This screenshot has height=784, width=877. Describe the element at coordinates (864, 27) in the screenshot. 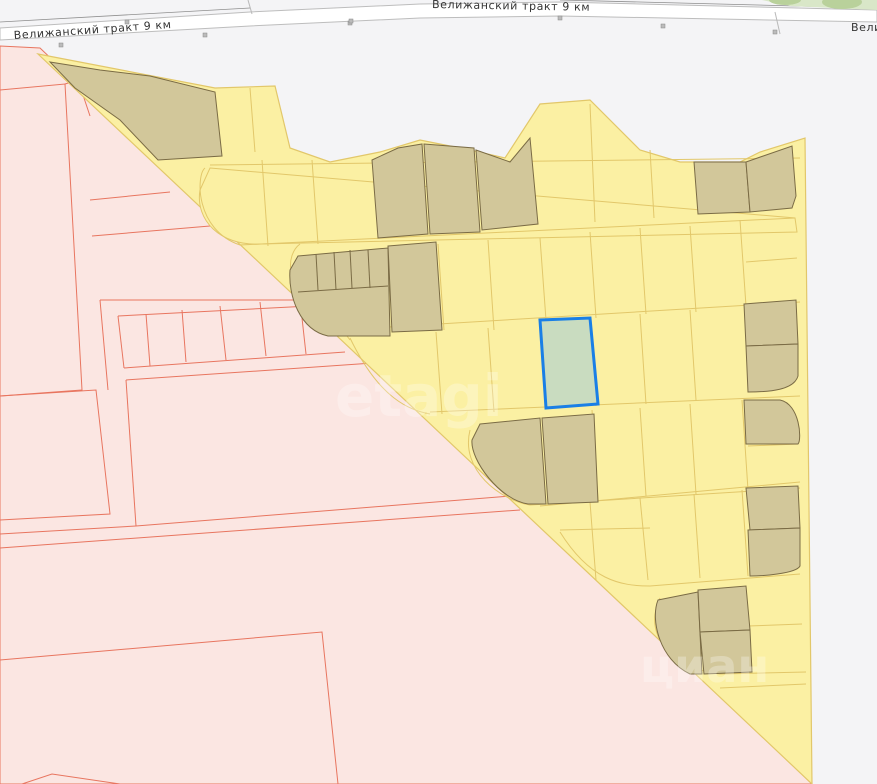

I see `road-label-right: Велиж` at that location.